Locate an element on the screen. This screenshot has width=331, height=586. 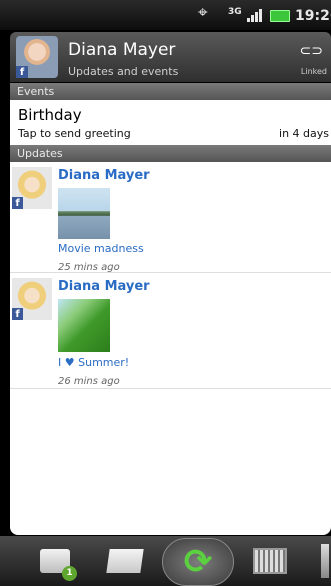
tab-more is located at coordinates (324, 561).